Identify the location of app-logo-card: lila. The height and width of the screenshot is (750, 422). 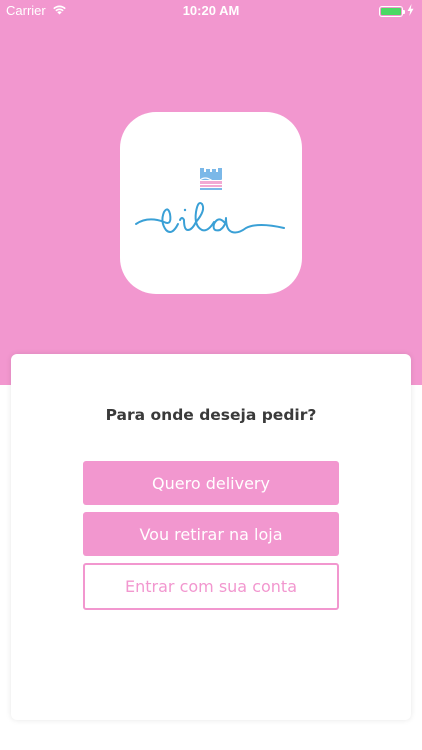
(211, 203).